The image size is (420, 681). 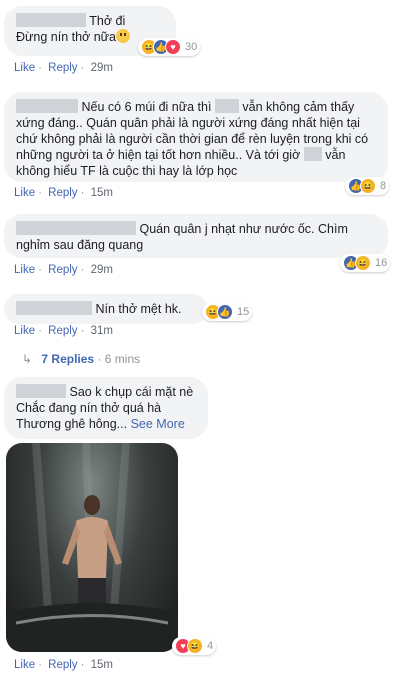 I want to click on reactions-summary: 😆 👍 ♥ 30, so click(x=169, y=47).